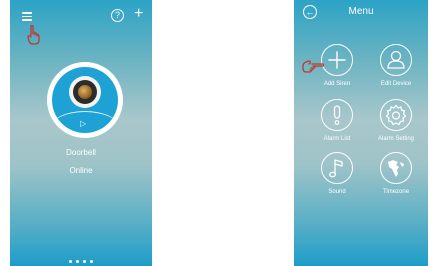 The image size is (438, 266). Describe the element at coordinates (337, 115) in the screenshot. I see `alert-icon` at that location.